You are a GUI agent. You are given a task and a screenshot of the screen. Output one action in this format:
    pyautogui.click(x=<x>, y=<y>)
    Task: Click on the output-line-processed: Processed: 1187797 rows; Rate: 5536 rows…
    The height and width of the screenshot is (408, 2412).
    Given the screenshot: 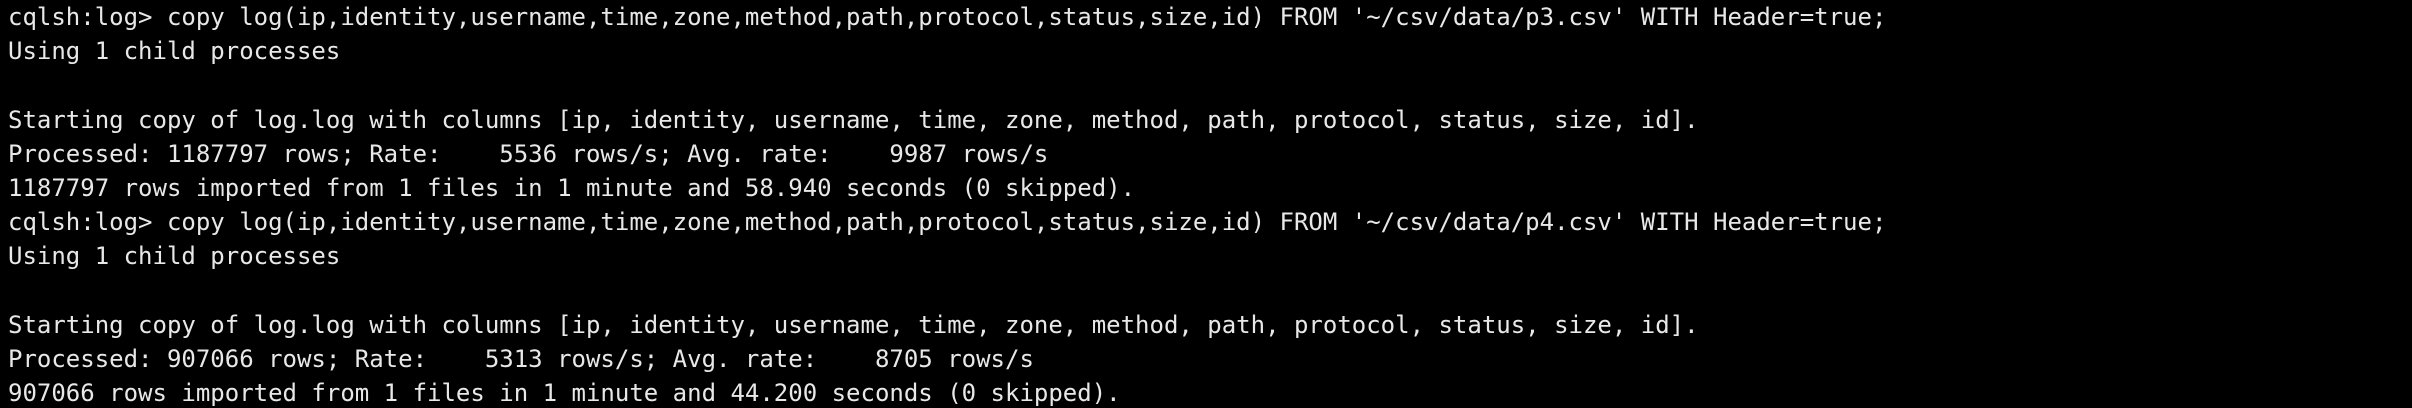 What is the action you would take?
    pyautogui.click(x=528, y=153)
    